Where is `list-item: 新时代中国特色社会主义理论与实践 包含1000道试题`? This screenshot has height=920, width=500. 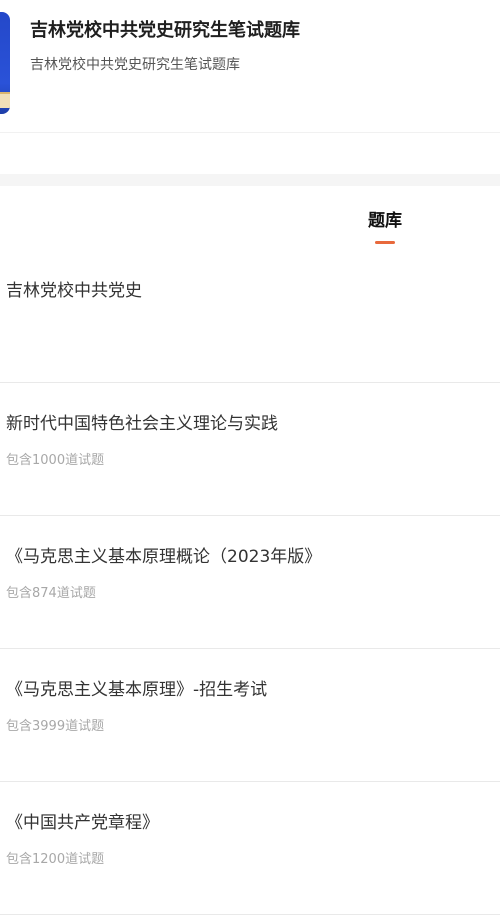 list-item: 新时代中国特色社会主义理论与实践 包含1000道试题 is located at coordinates (250, 449).